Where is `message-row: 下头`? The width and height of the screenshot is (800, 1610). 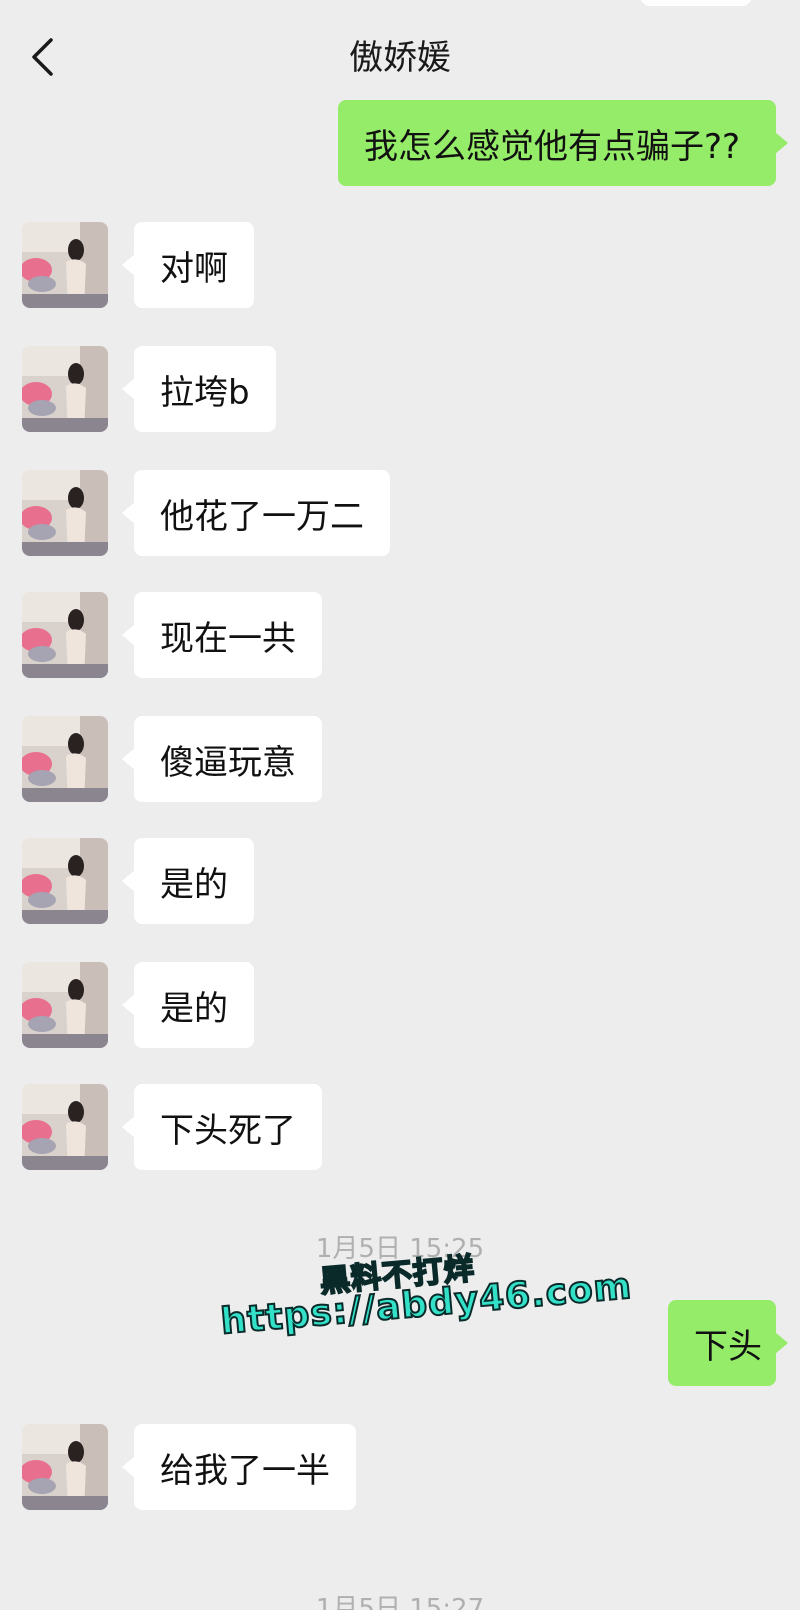 message-row: 下头 is located at coordinates (400, 1343).